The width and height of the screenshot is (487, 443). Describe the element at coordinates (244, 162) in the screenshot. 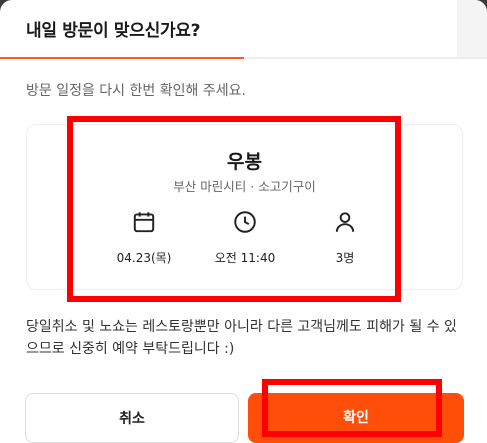

I see `restaurant-name: 우봉` at that location.